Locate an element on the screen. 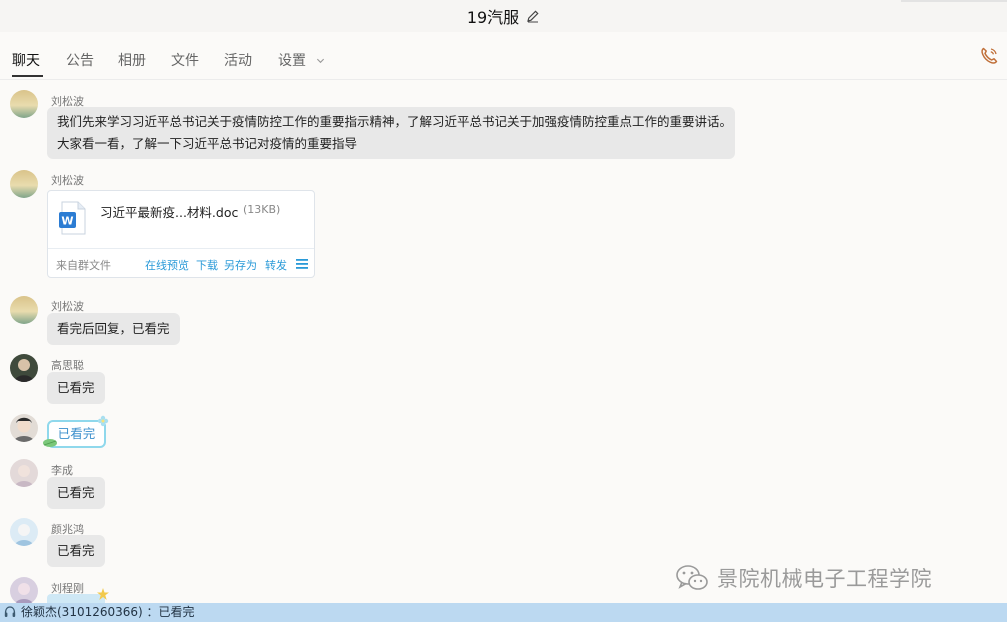 This screenshot has width=1007, height=622. message-line: 大家看一看，了解一下习近平总书记对疫情的重要指导 is located at coordinates (207, 143).